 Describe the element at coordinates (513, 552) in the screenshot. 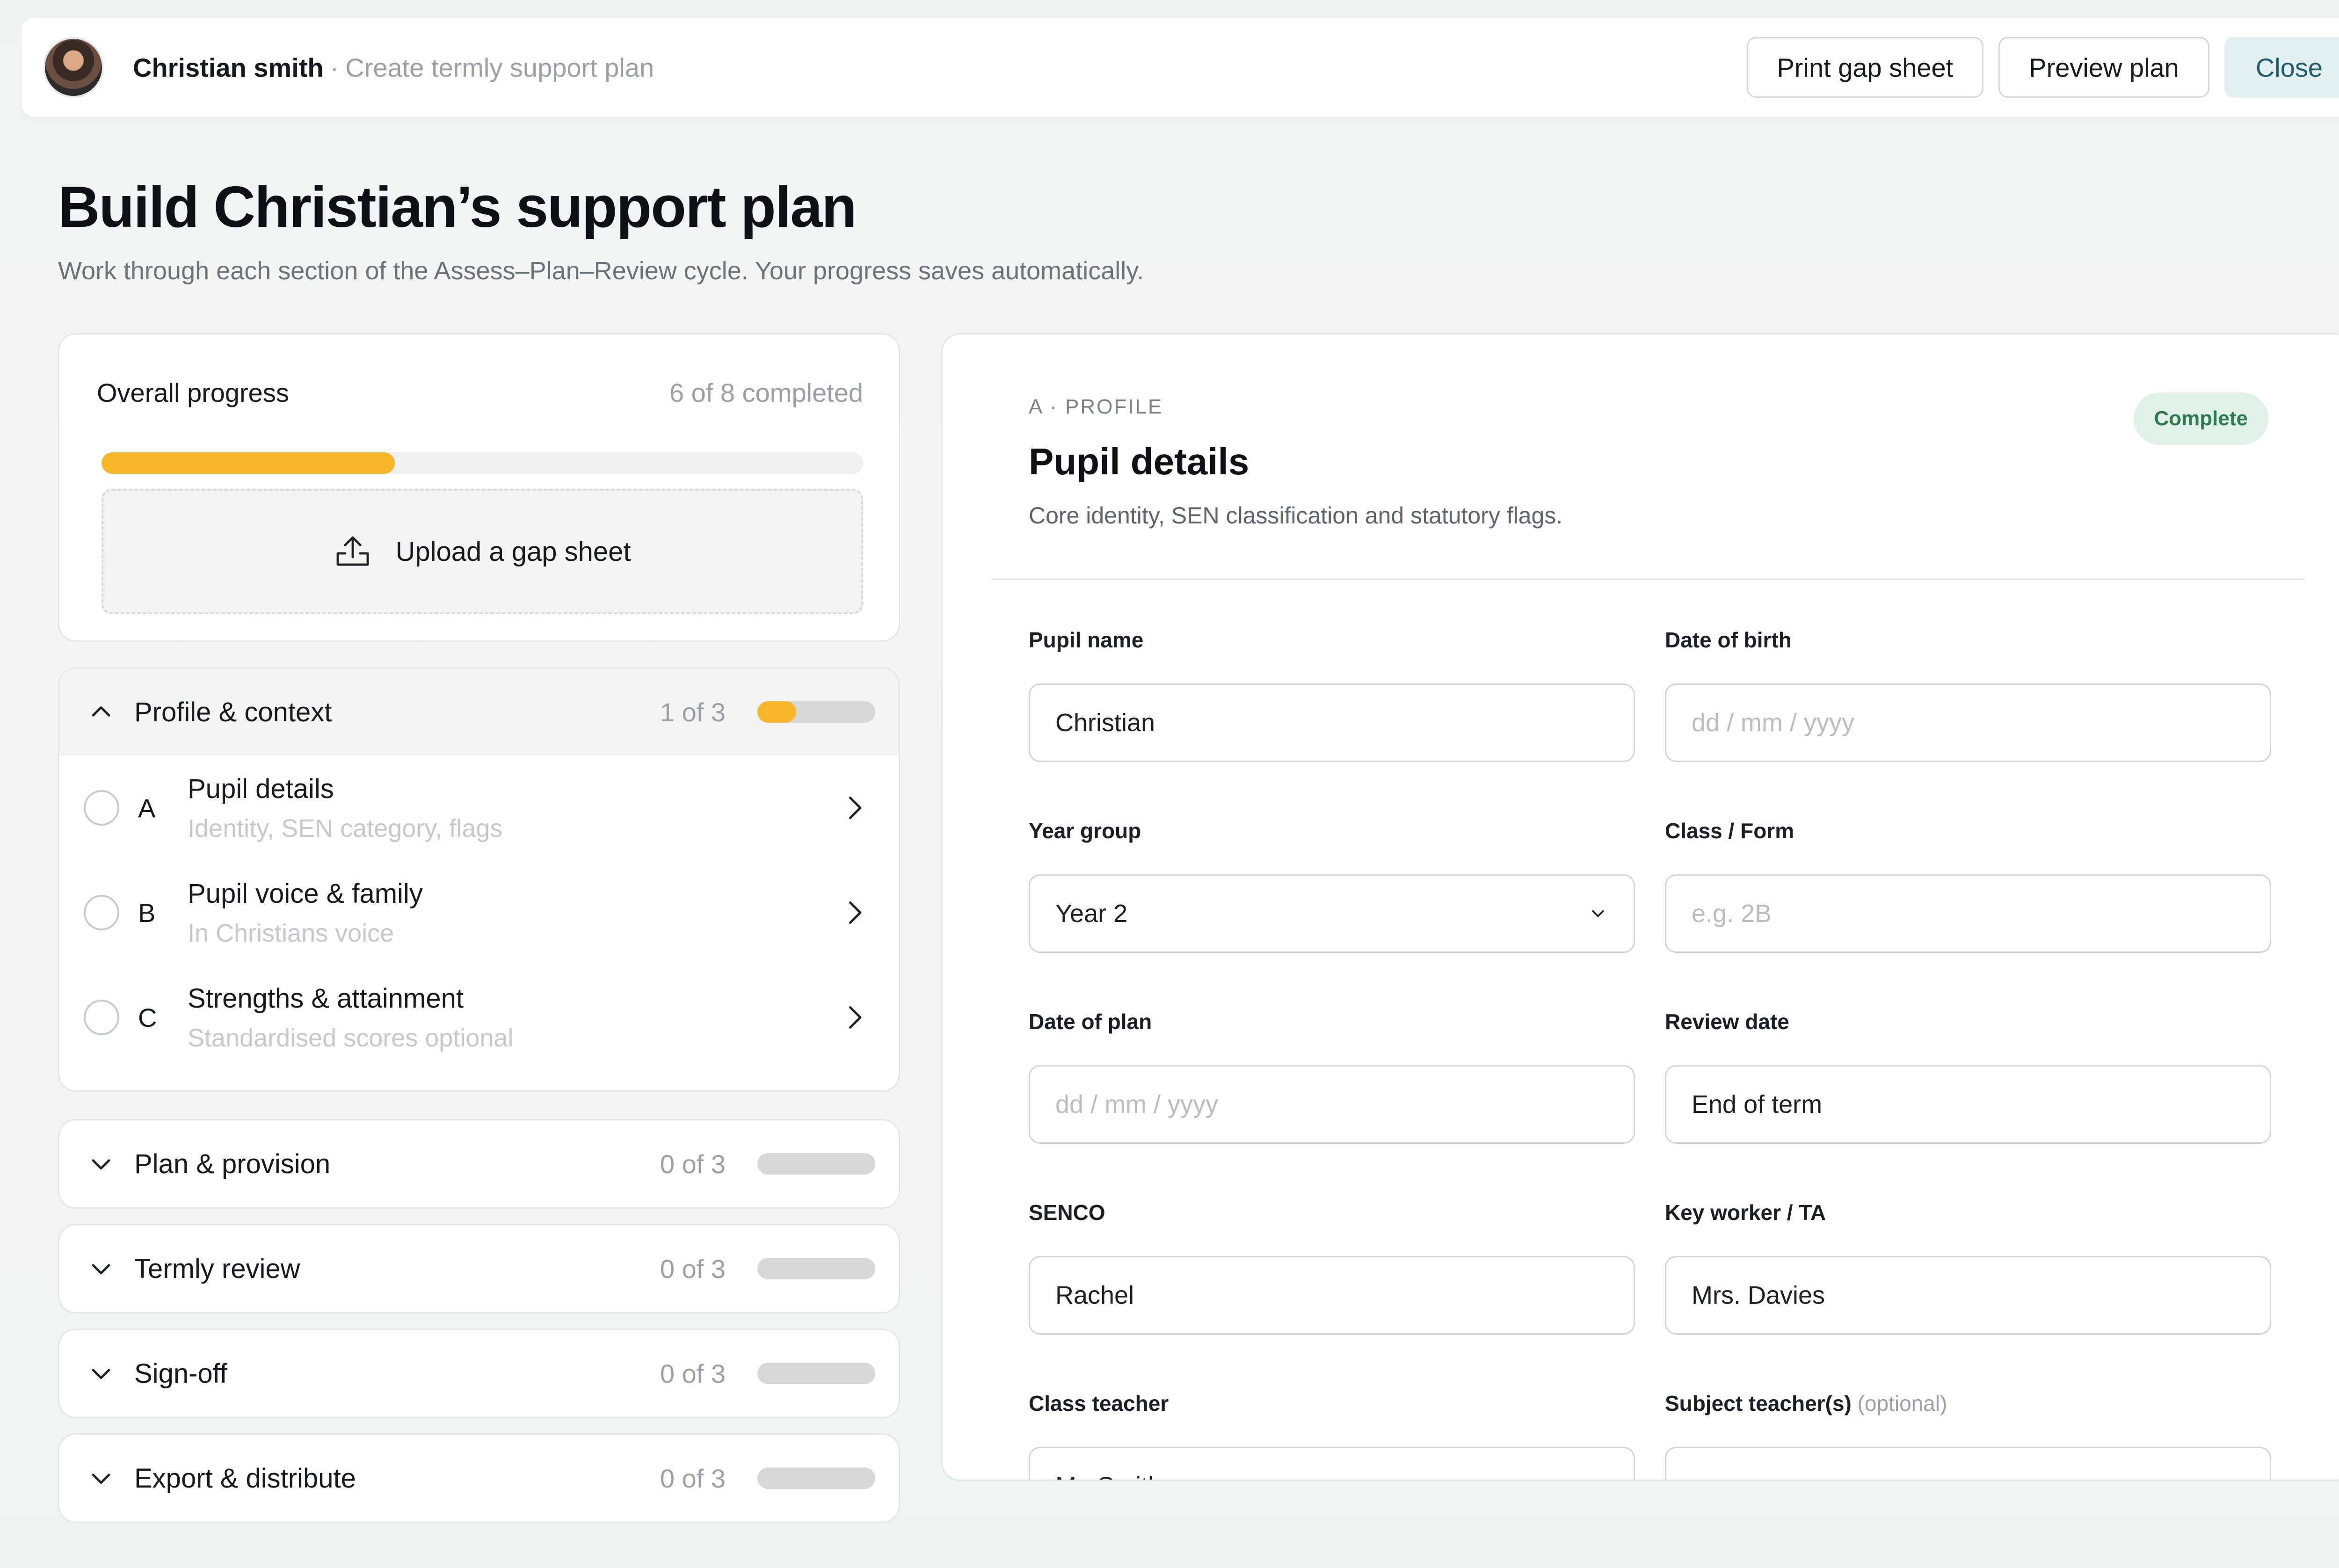

I see `upload-label: Upload a gap sheet` at that location.